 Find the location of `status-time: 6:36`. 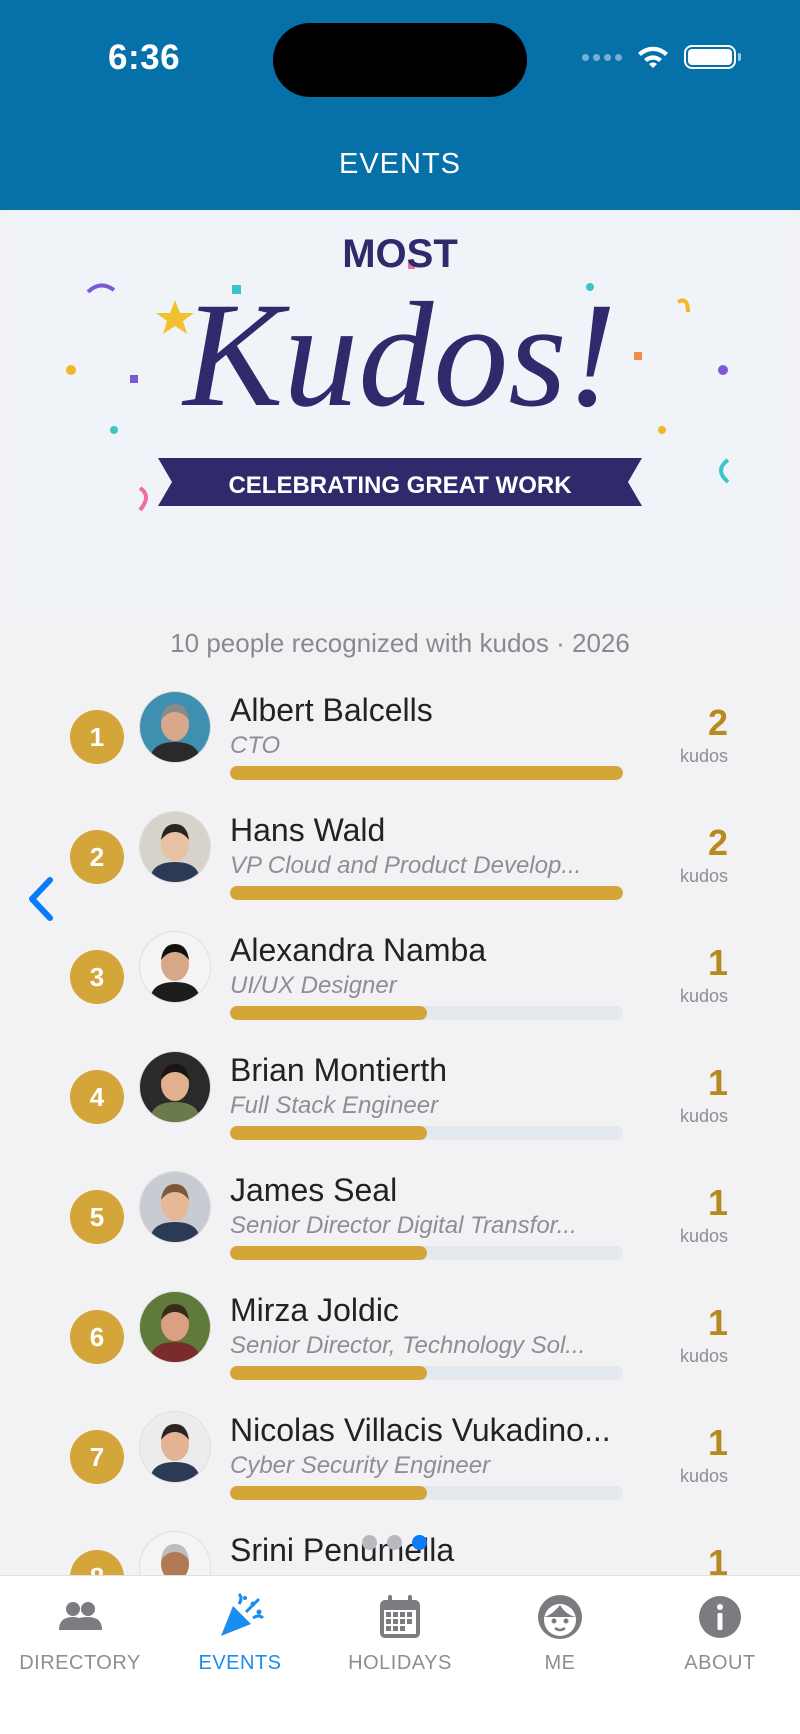

status-time: 6:36 is located at coordinates (144, 57).